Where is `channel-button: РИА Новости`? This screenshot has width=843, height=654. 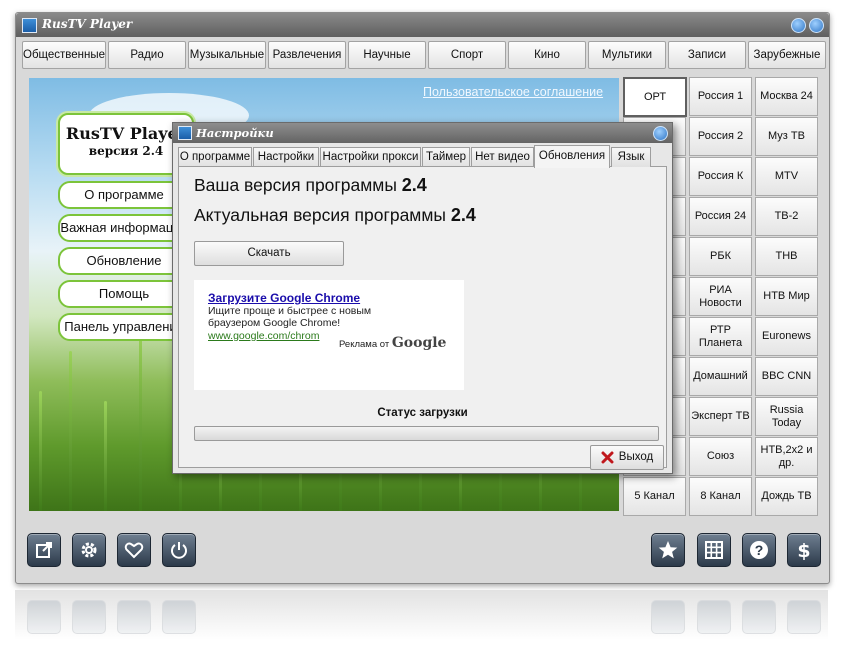 channel-button: РИА Новости is located at coordinates (720, 296).